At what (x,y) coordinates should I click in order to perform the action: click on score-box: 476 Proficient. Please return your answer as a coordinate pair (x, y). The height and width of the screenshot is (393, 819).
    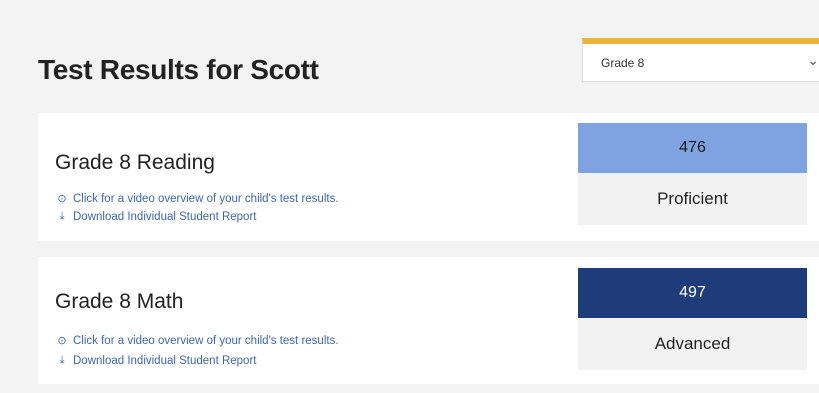
    Looking at the image, I should click on (692, 174).